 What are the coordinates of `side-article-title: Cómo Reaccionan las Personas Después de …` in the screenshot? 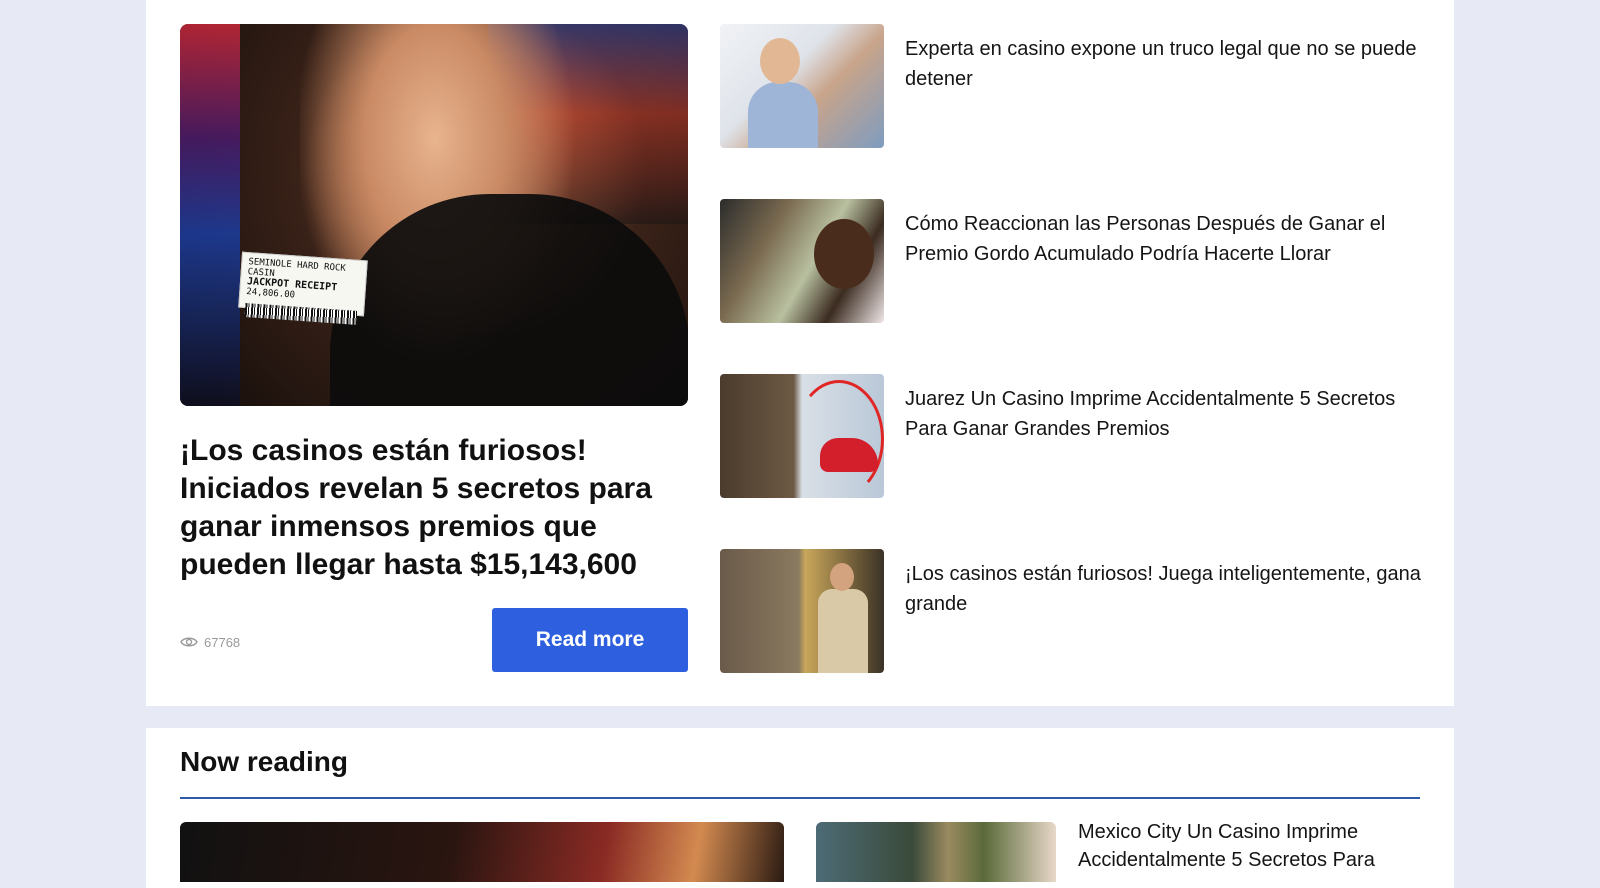 It's located at (1165, 239).